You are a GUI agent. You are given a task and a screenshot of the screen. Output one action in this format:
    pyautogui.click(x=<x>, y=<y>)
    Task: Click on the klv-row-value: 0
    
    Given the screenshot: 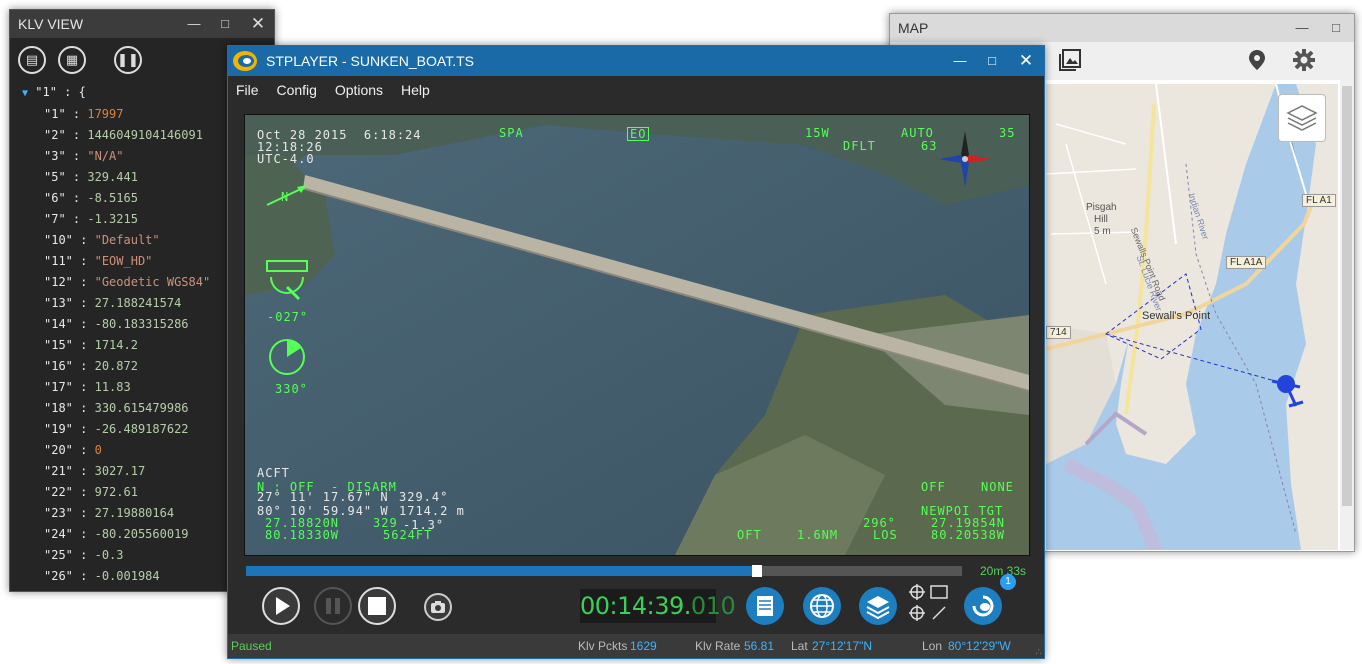 What is the action you would take?
    pyautogui.click(x=98, y=450)
    